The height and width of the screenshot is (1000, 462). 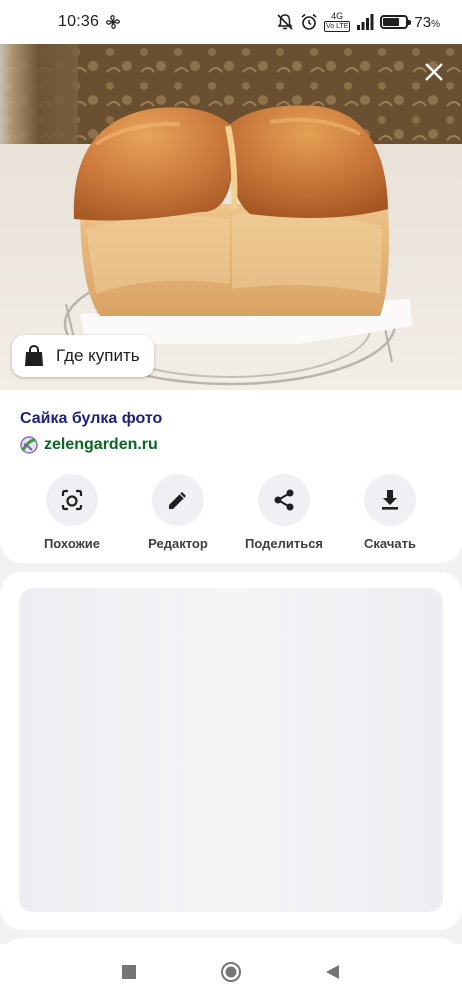 I want to click on download-icon, so click(x=390, y=500).